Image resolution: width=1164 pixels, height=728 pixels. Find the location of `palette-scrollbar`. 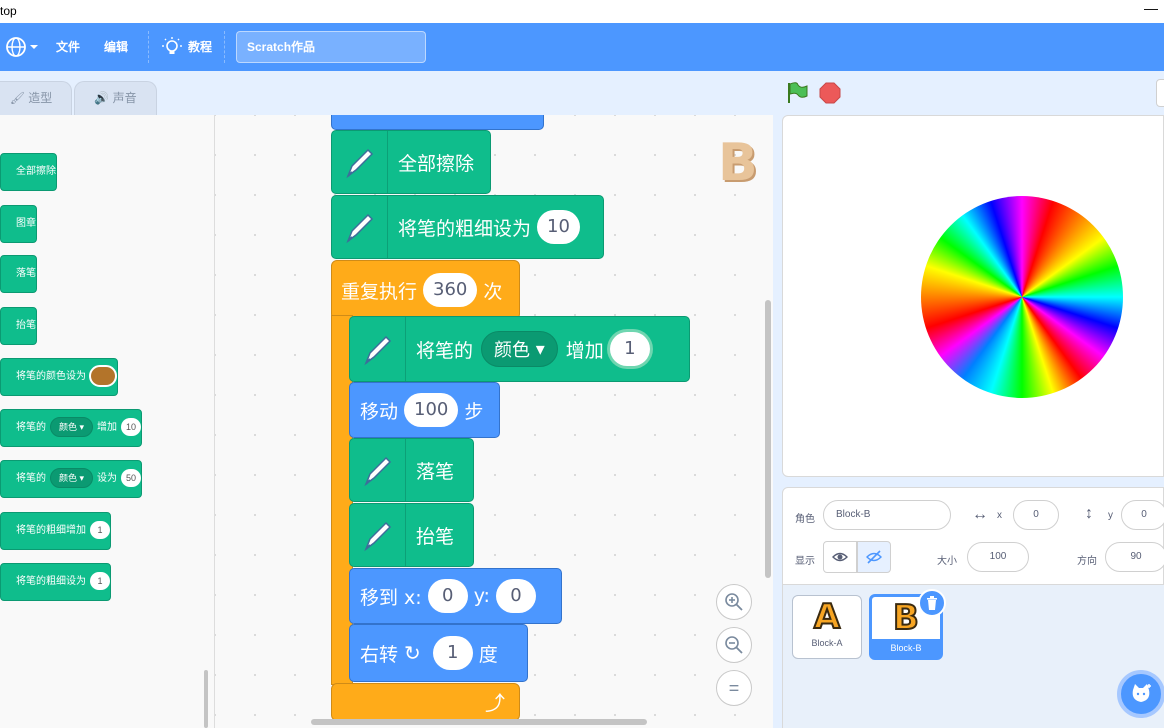

palette-scrollbar is located at coordinates (206, 699).